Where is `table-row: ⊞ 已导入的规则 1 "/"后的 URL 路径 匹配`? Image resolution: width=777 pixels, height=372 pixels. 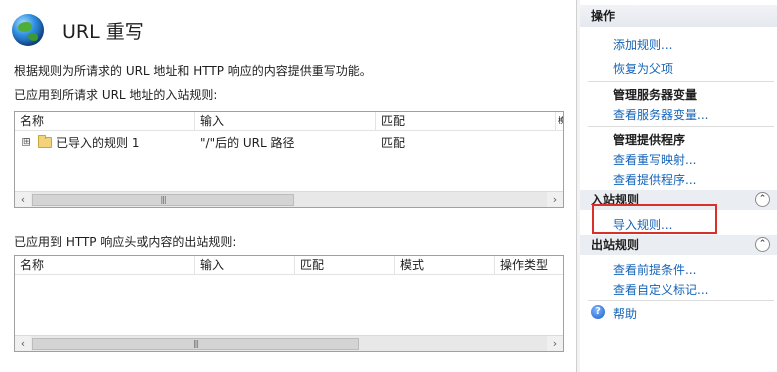
table-row: ⊞ 已导入的规则 1 "/"后的 URL 路径 匹配 is located at coordinates (289, 143).